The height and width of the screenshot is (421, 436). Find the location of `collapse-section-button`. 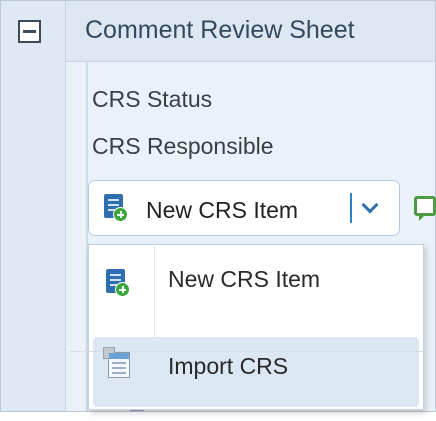

collapse-section-button is located at coordinates (29, 31).